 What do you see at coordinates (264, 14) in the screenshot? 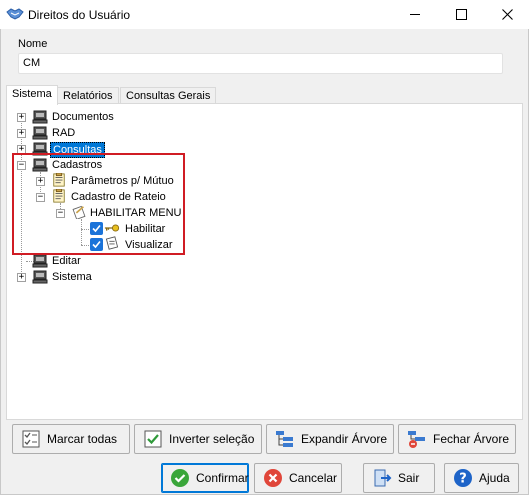
I see `title-bar: Direitos do Usuário` at bounding box center [264, 14].